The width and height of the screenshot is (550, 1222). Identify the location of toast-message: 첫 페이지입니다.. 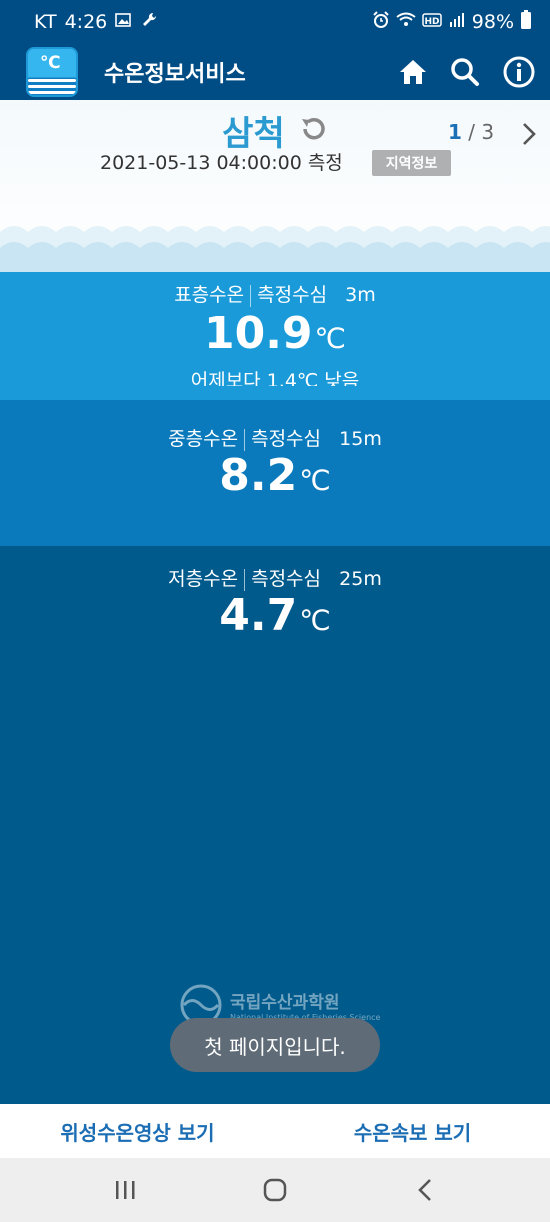
(275, 1045).